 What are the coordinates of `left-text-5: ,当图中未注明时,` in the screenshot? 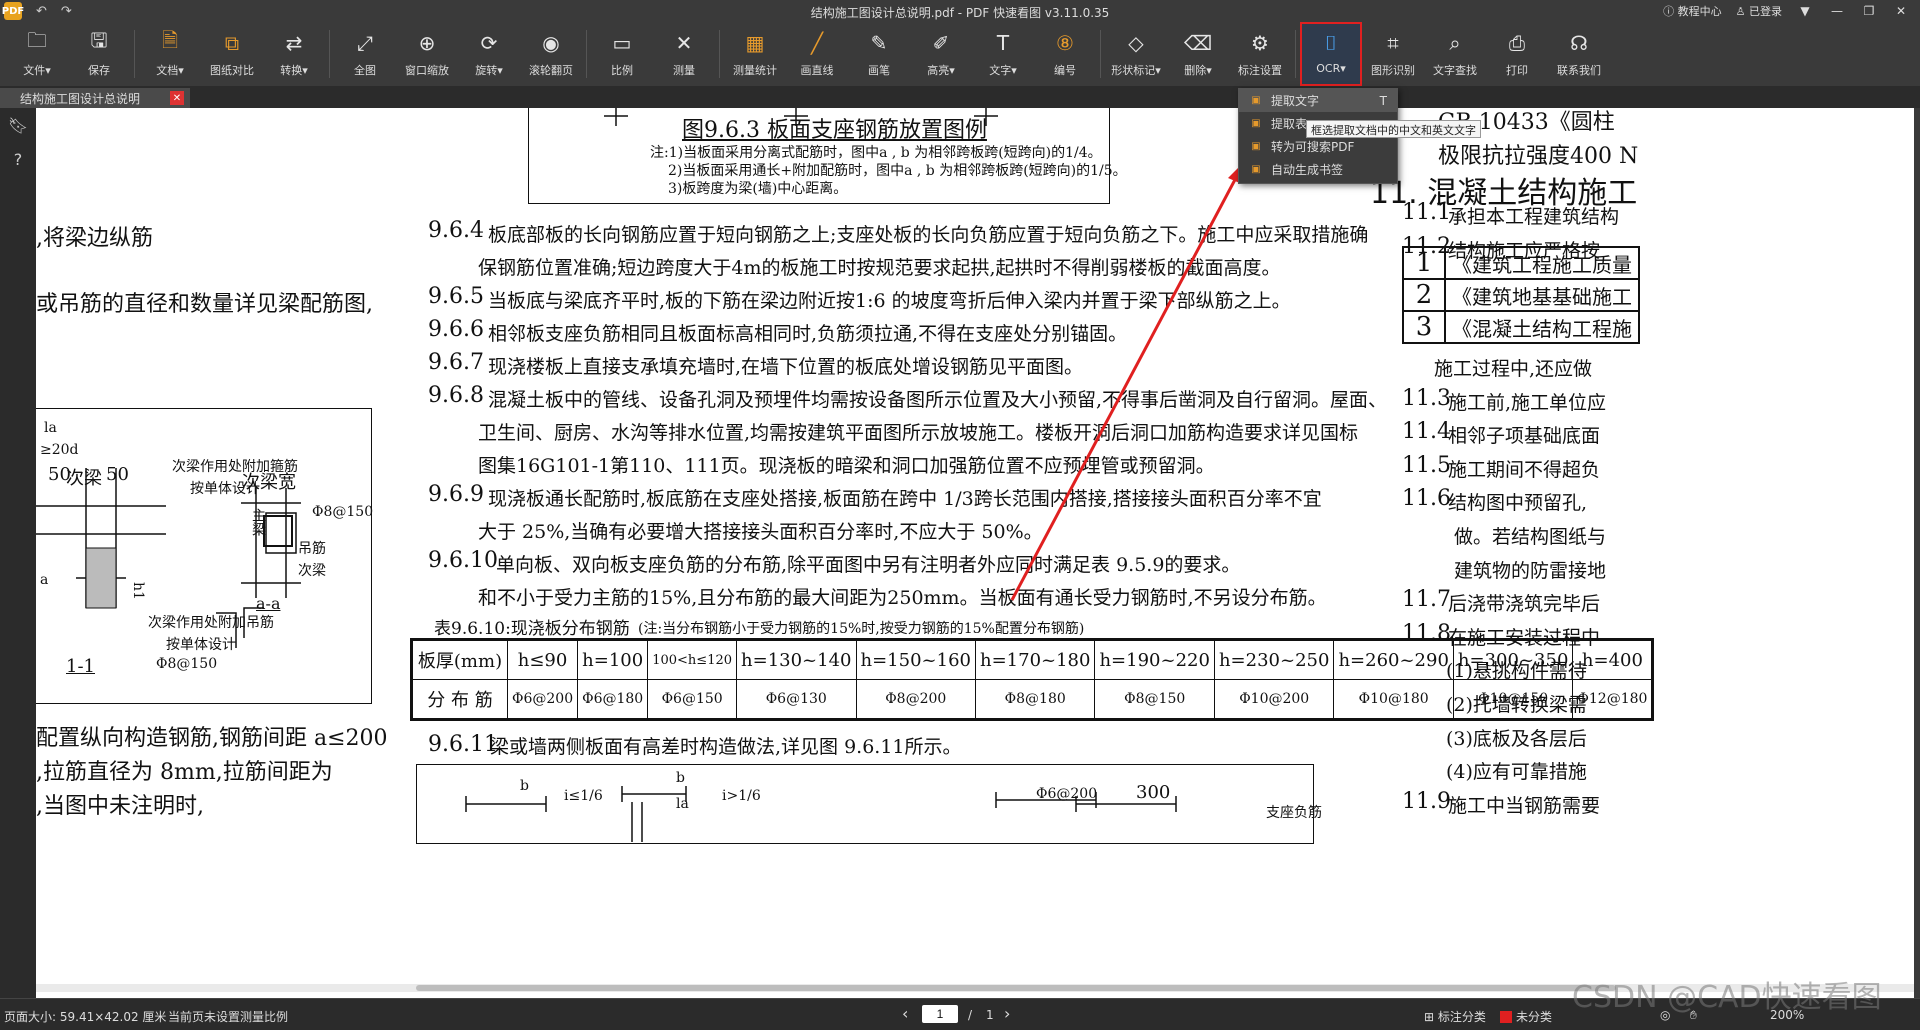 It's located at (120, 806).